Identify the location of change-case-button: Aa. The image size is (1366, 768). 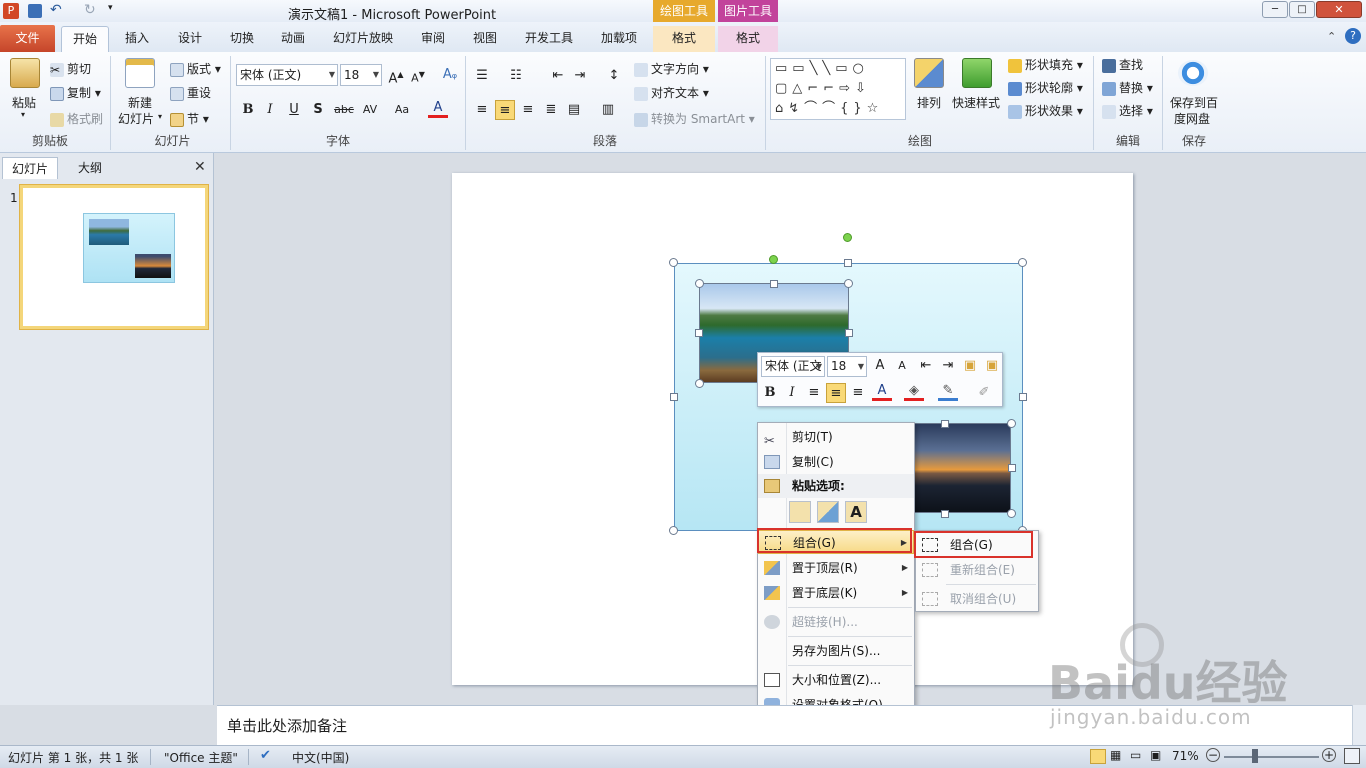
(402, 110).